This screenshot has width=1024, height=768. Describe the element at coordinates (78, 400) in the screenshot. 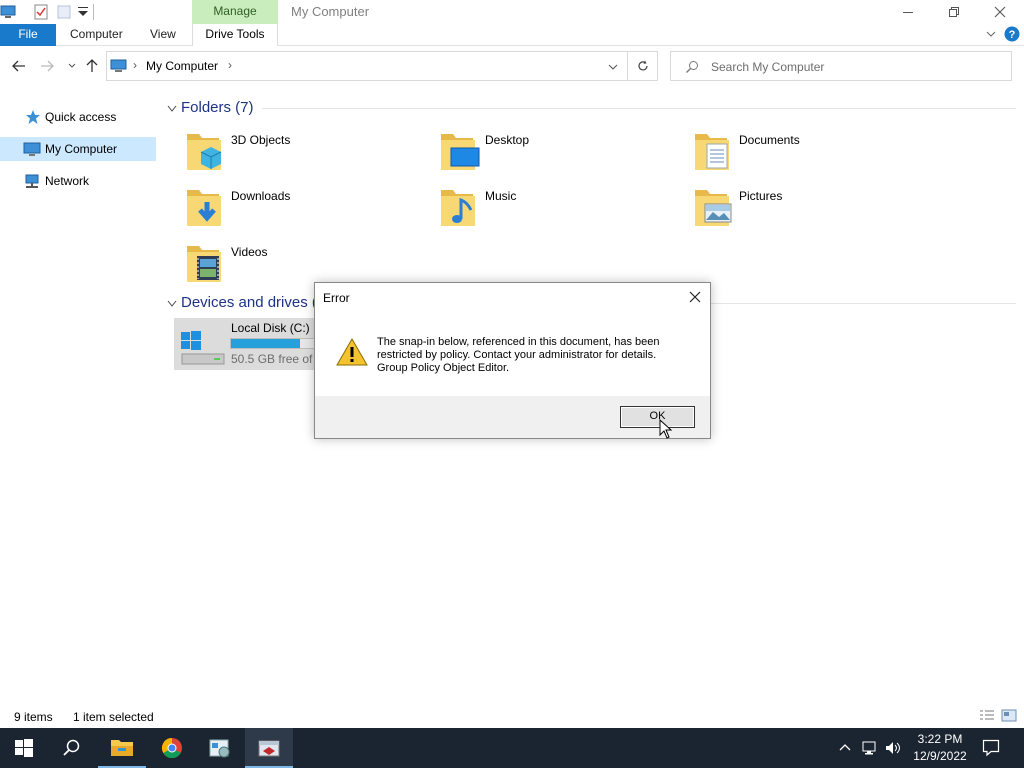

I see `navigation-pane: Quick access My Computer Network` at that location.